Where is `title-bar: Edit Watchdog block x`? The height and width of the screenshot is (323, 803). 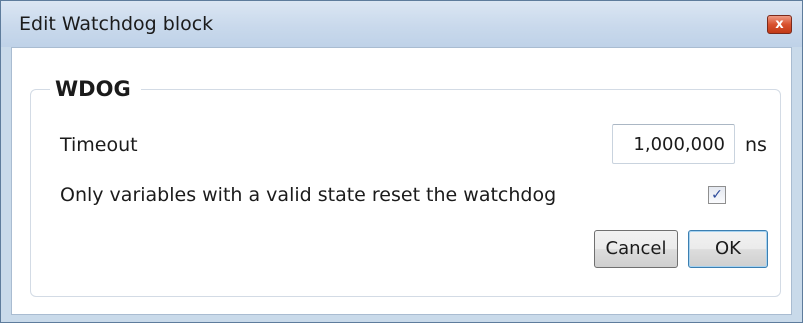
title-bar: Edit Watchdog block x is located at coordinates (401, 24).